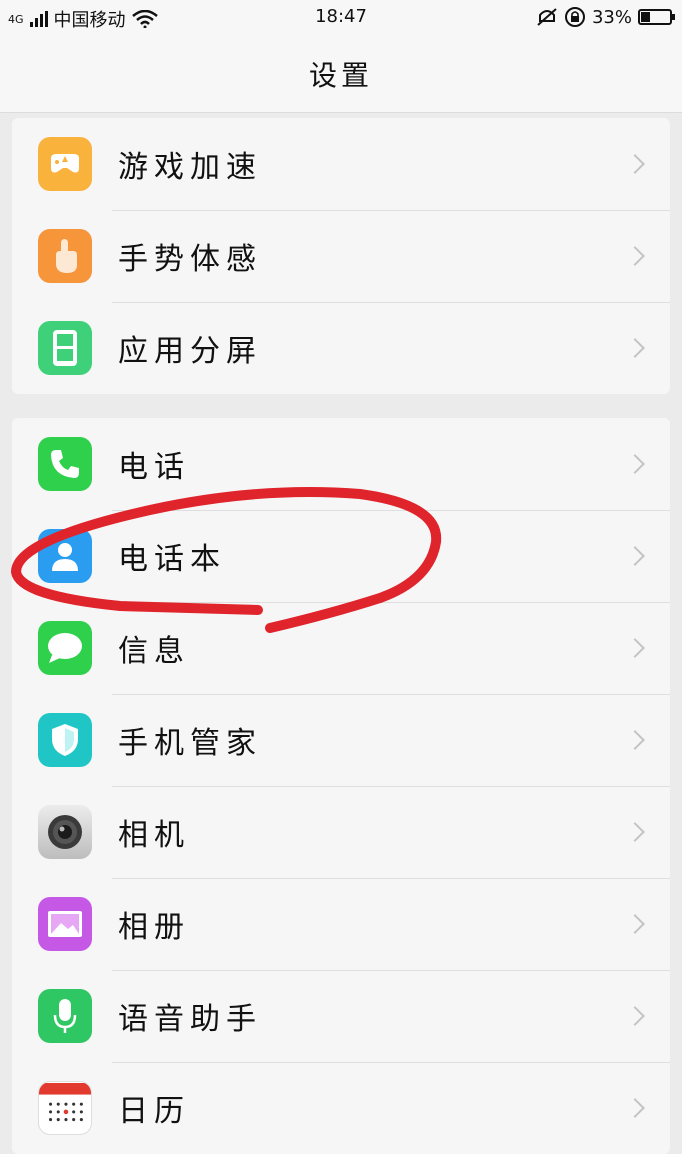 This screenshot has width=682, height=1154. I want to click on shield-icon, so click(65, 740).